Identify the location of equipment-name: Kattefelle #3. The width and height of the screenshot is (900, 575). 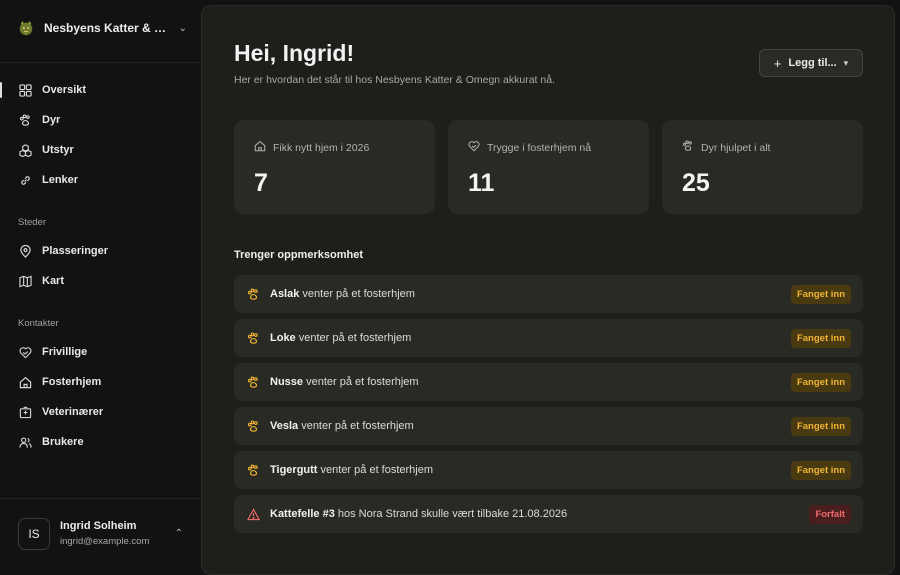
(302, 514).